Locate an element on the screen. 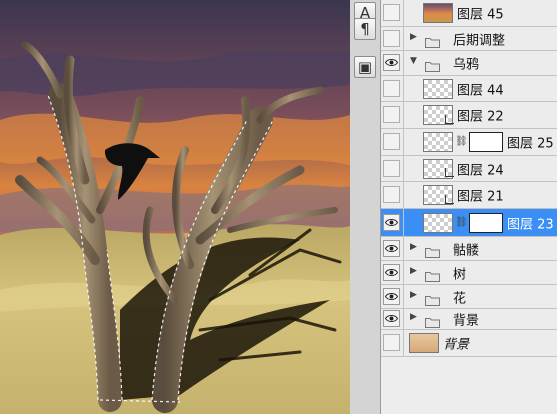 The height and width of the screenshot is (414, 557). layer-row: 图层 22 is located at coordinates (469, 115).